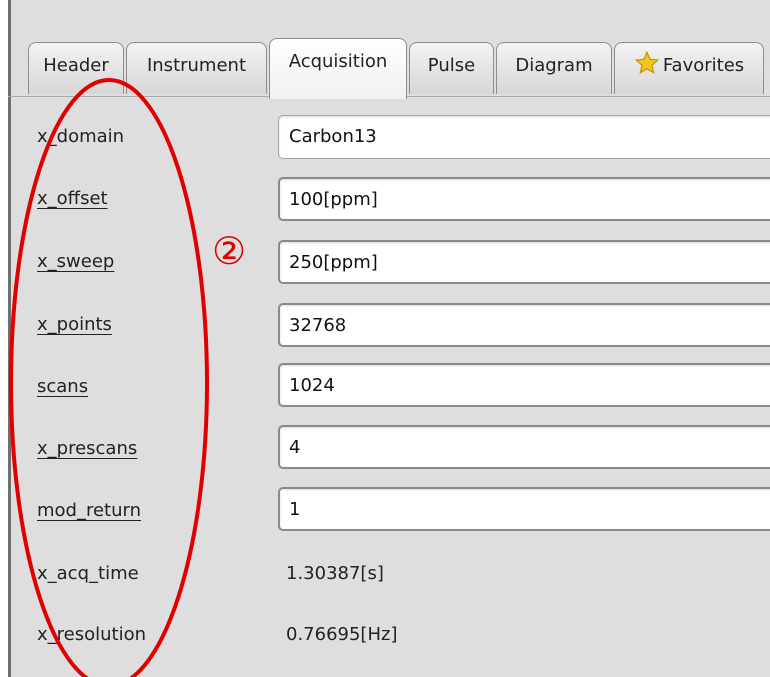 The width and height of the screenshot is (770, 677). Describe the element at coordinates (72, 198) in the screenshot. I see `label-x-offset-link: x_offset` at that location.